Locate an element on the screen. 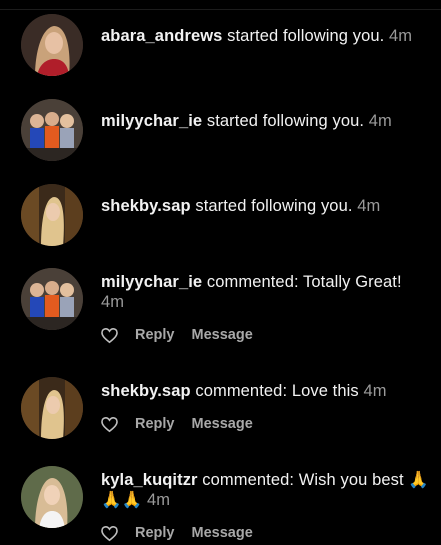 The width and height of the screenshot is (441, 545). username-link: abara_andrews is located at coordinates (161, 36).